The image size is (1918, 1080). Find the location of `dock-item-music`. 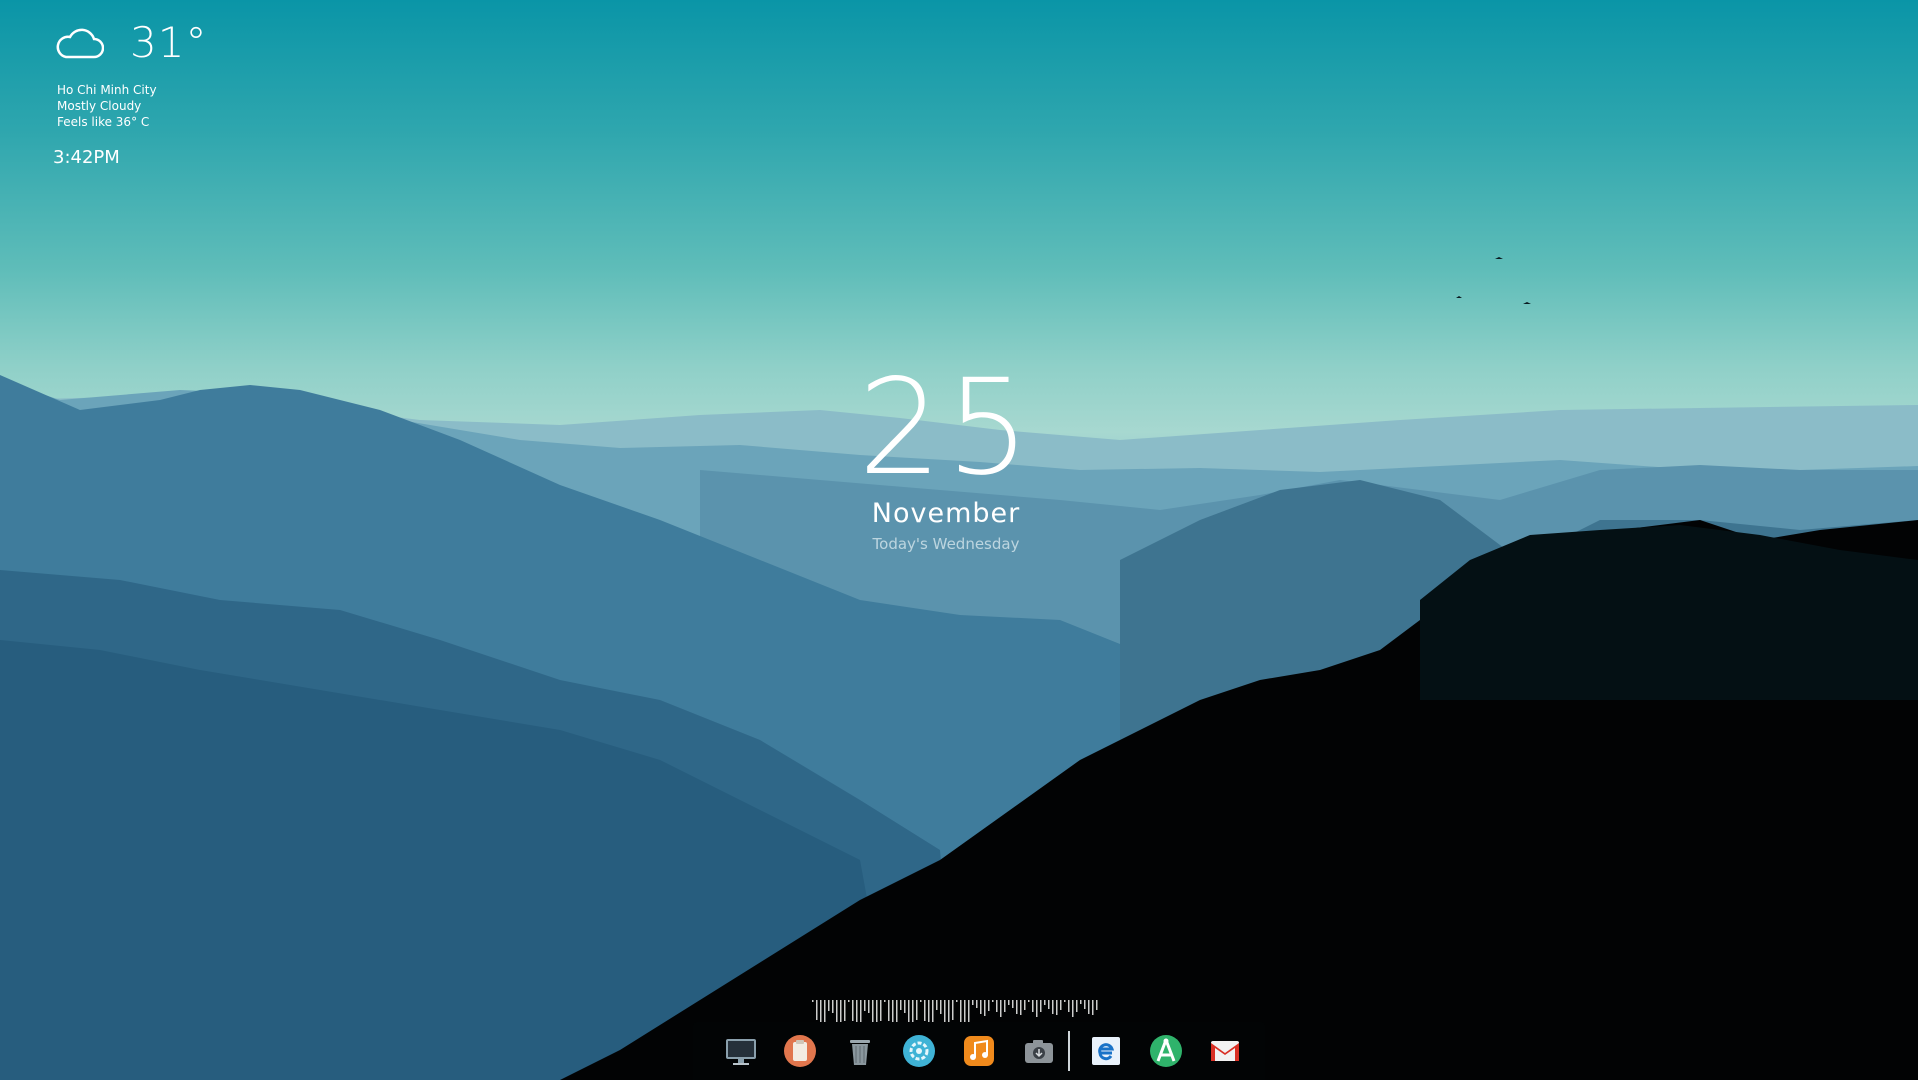

dock-item-music is located at coordinates (979, 1051).